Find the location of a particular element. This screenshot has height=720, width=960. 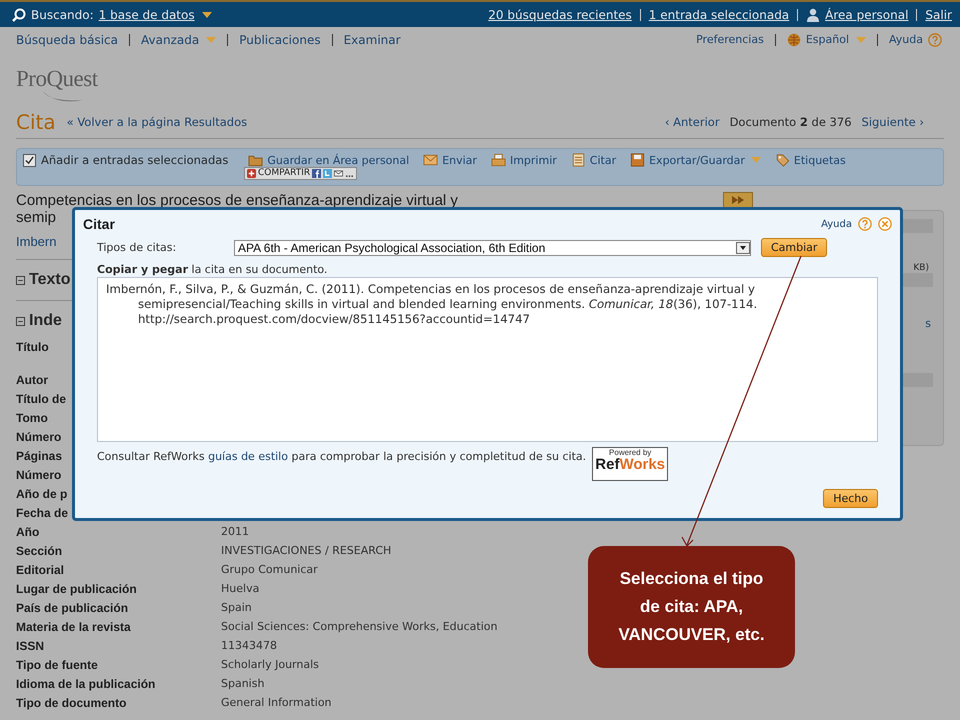

printer-icon is located at coordinates (498, 160).